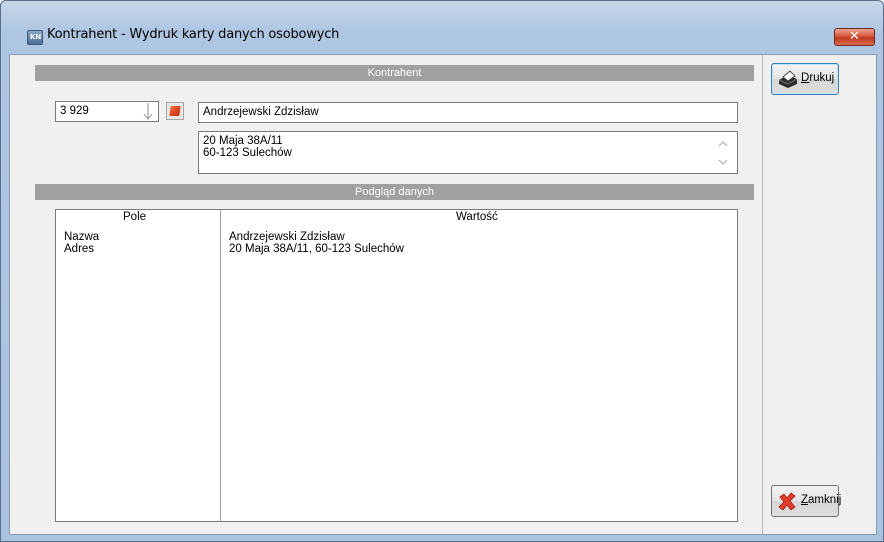 This screenshot has width=884, height=542. Describe the element at coordinates (477, 217) in the screenshot. I see `column-header-wartosc: Wartość` at that location.